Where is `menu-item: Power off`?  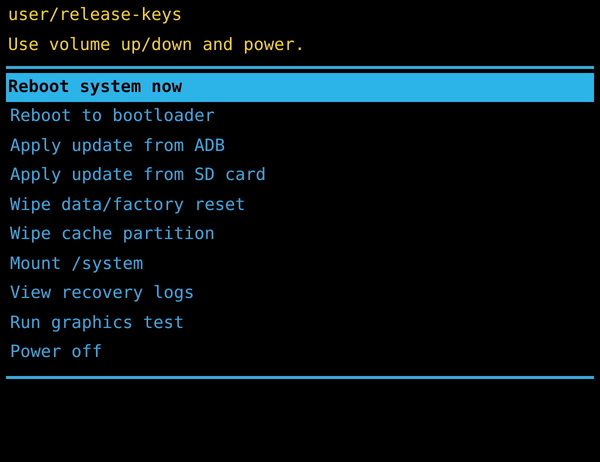 menu-item: Power off is located at coordinates (300, 353).